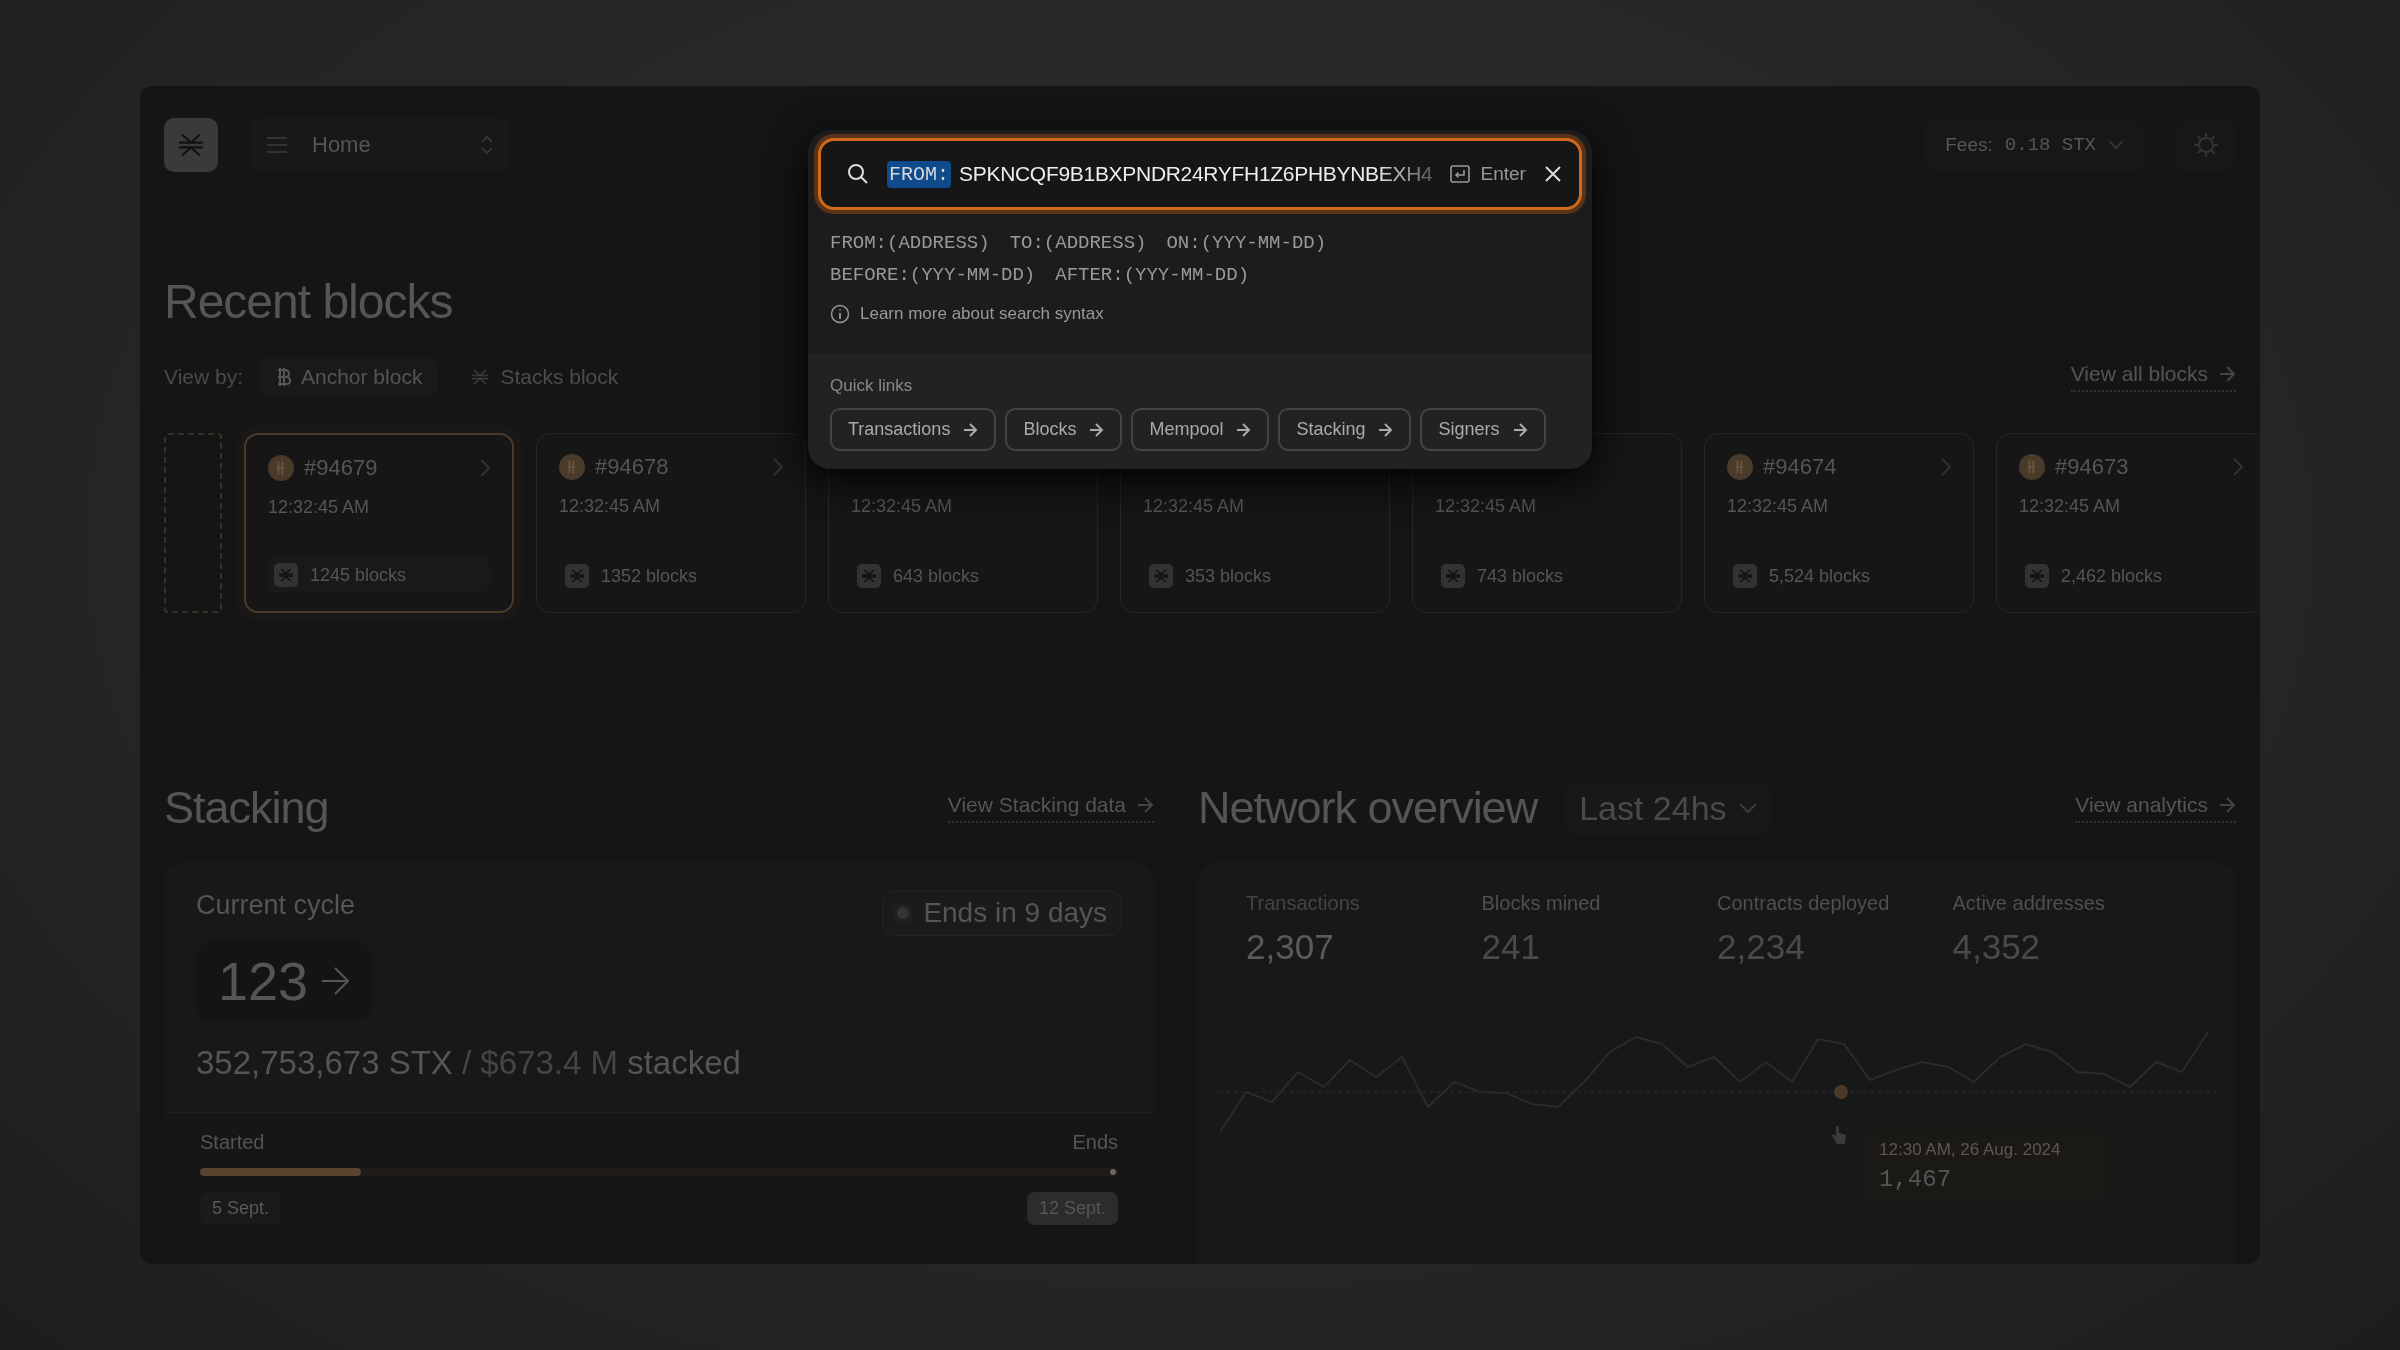 The image size is (2400, 1350). I want to click on fees-value: 0.18 STX, so click(2050, 145).